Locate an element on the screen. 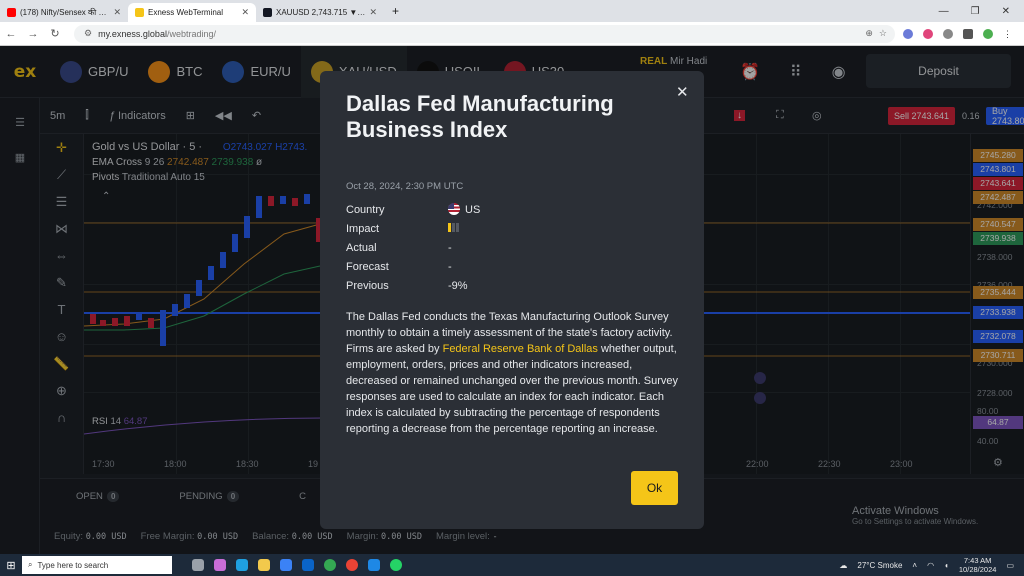  youtube-icon is located at coordinates (11, 12).